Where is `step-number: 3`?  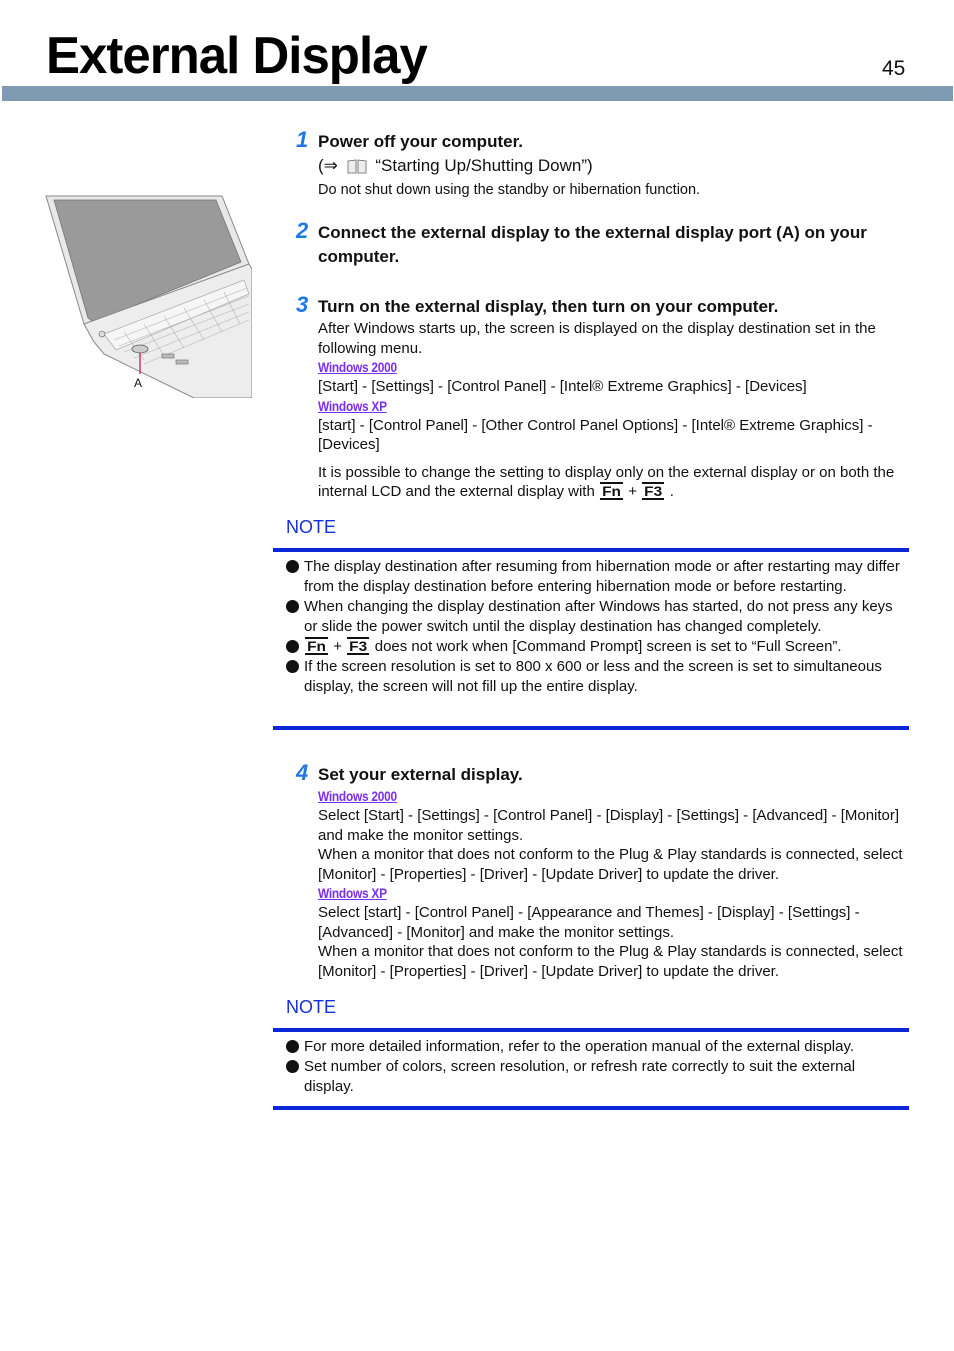
step-number: 3 is located at coordinates (302, 304).